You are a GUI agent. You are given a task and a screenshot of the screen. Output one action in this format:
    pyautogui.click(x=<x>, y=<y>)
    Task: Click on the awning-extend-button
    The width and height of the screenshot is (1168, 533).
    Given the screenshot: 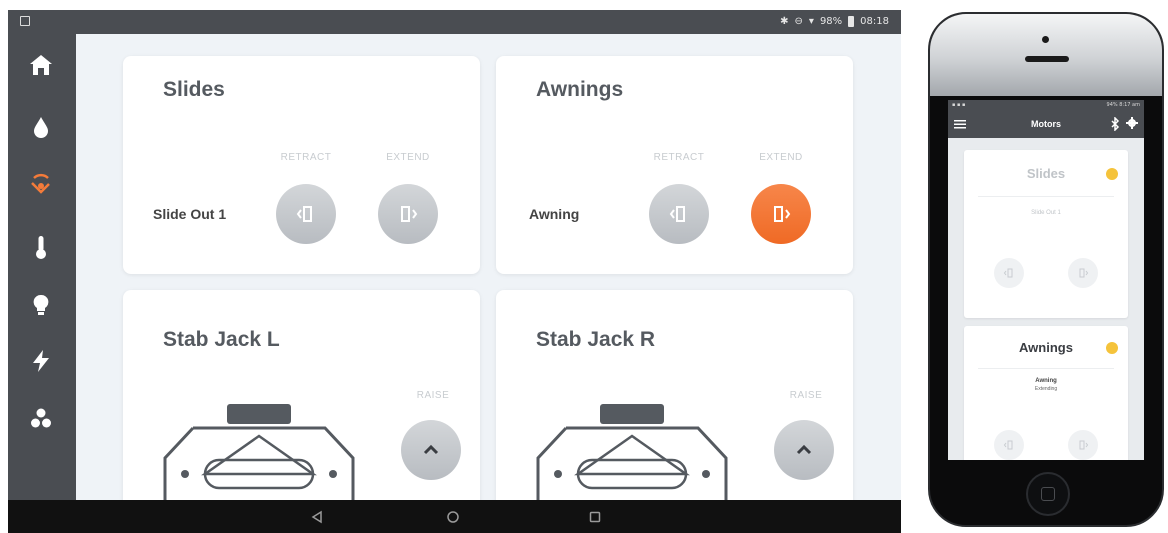 What is the action you would take?
    pyautogui.click(x=781, y=214)
    